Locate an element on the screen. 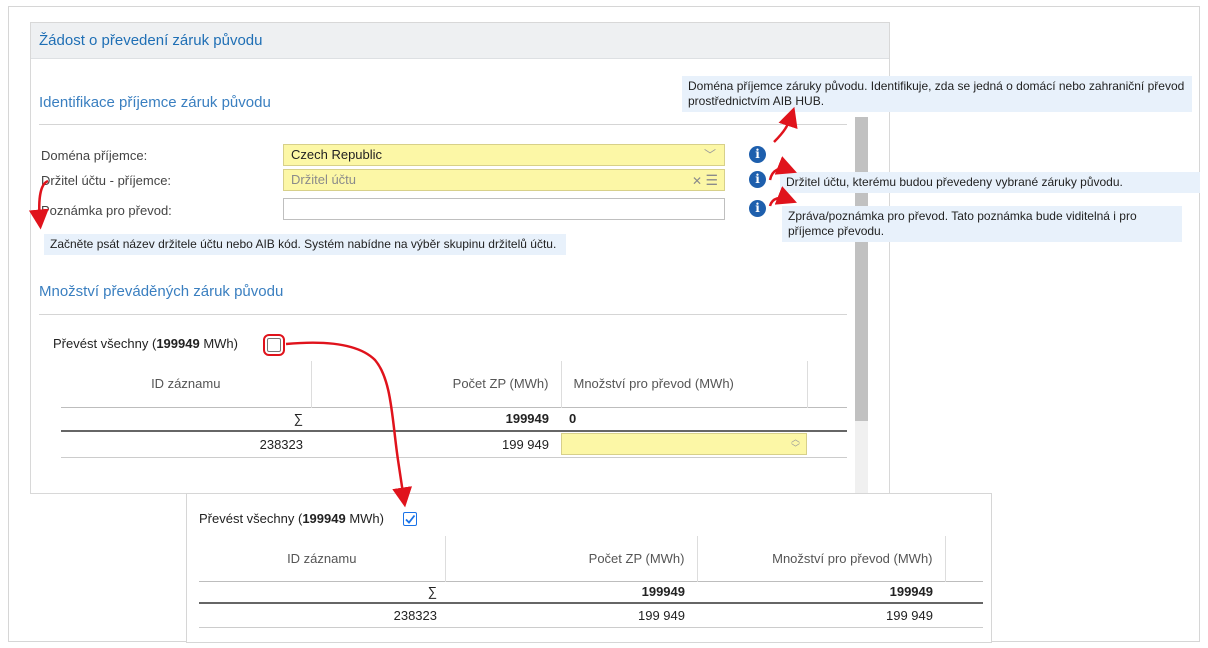 The height and width of the screenshot is (648, 1208). sum-row: ∑ 199949 0 is located at coordinates (454, 419).